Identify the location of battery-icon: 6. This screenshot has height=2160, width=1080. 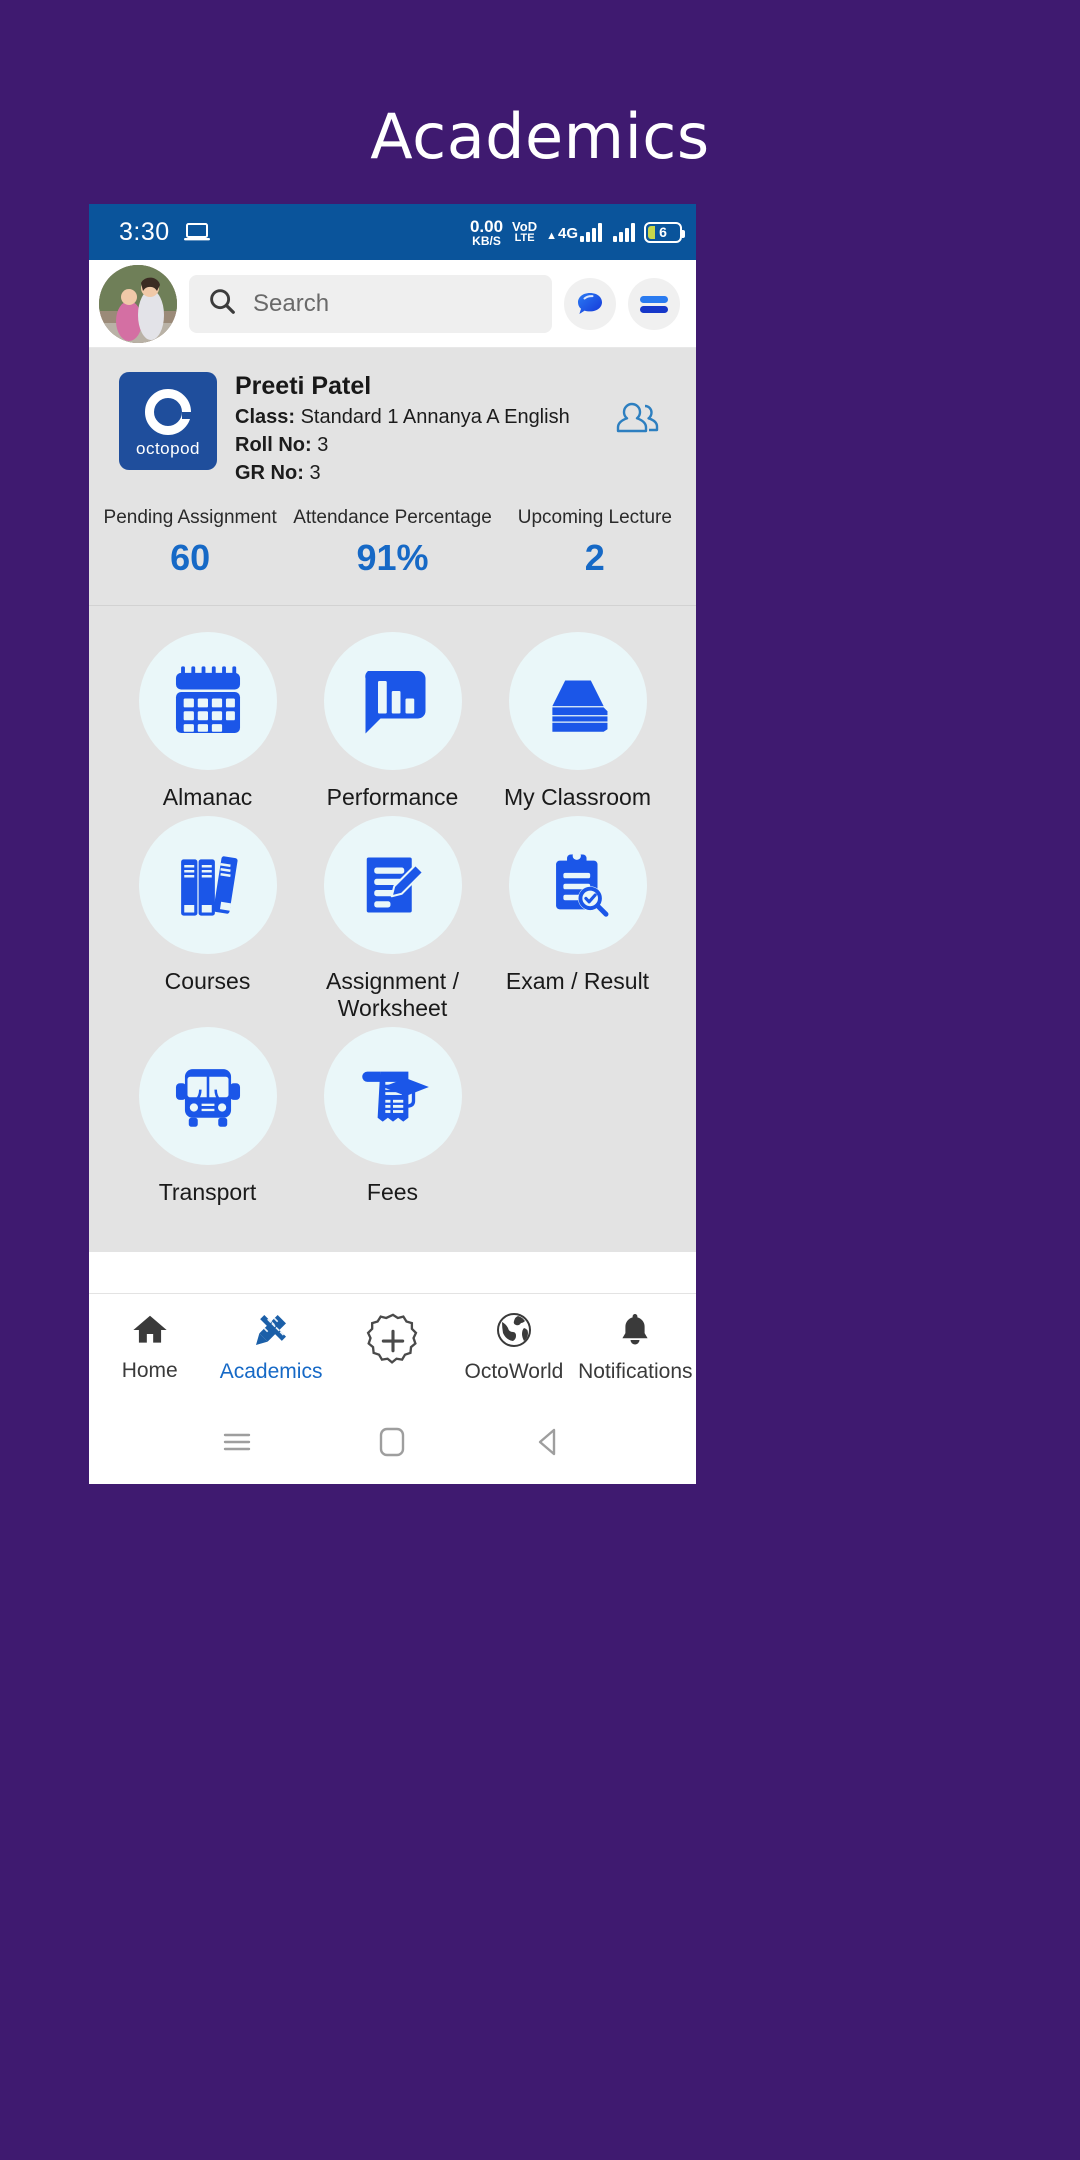
(664, 232).